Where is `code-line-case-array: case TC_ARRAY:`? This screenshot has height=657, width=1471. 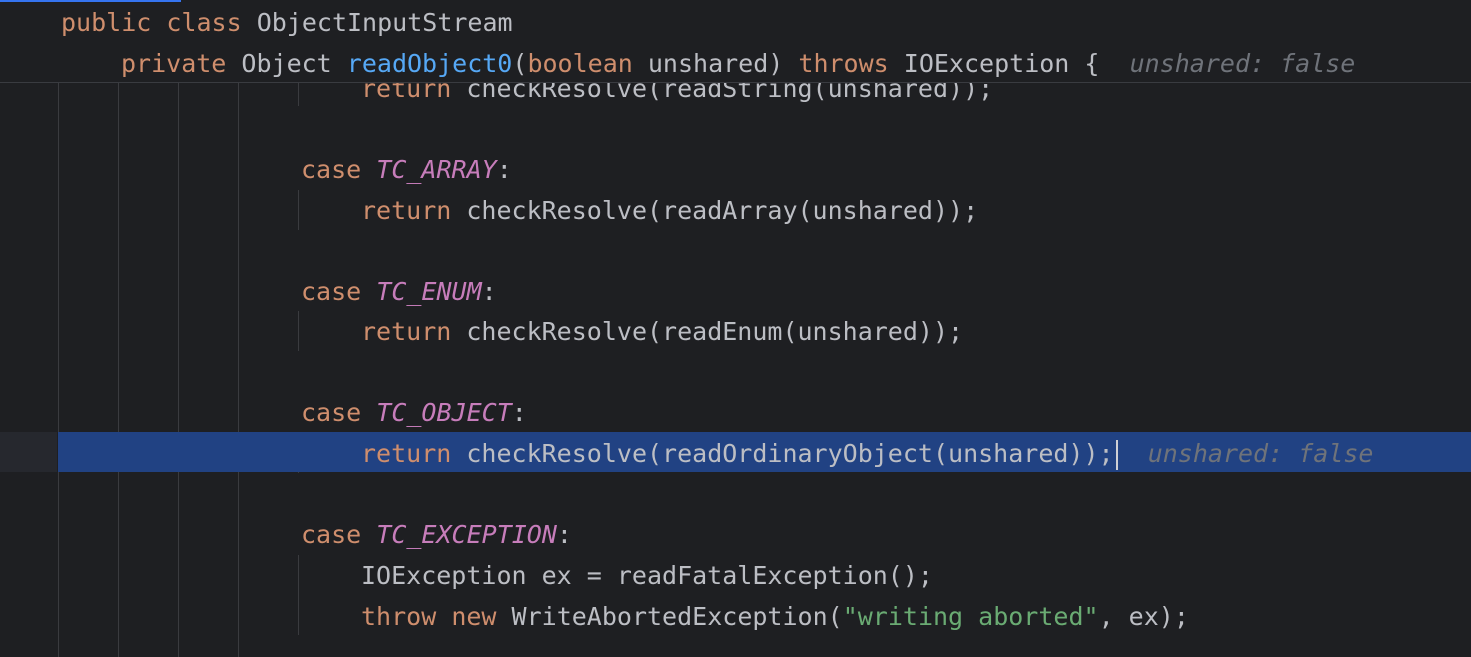
code-line-case-array: case TC_ARRAY: is located at coordinates (406, 169).